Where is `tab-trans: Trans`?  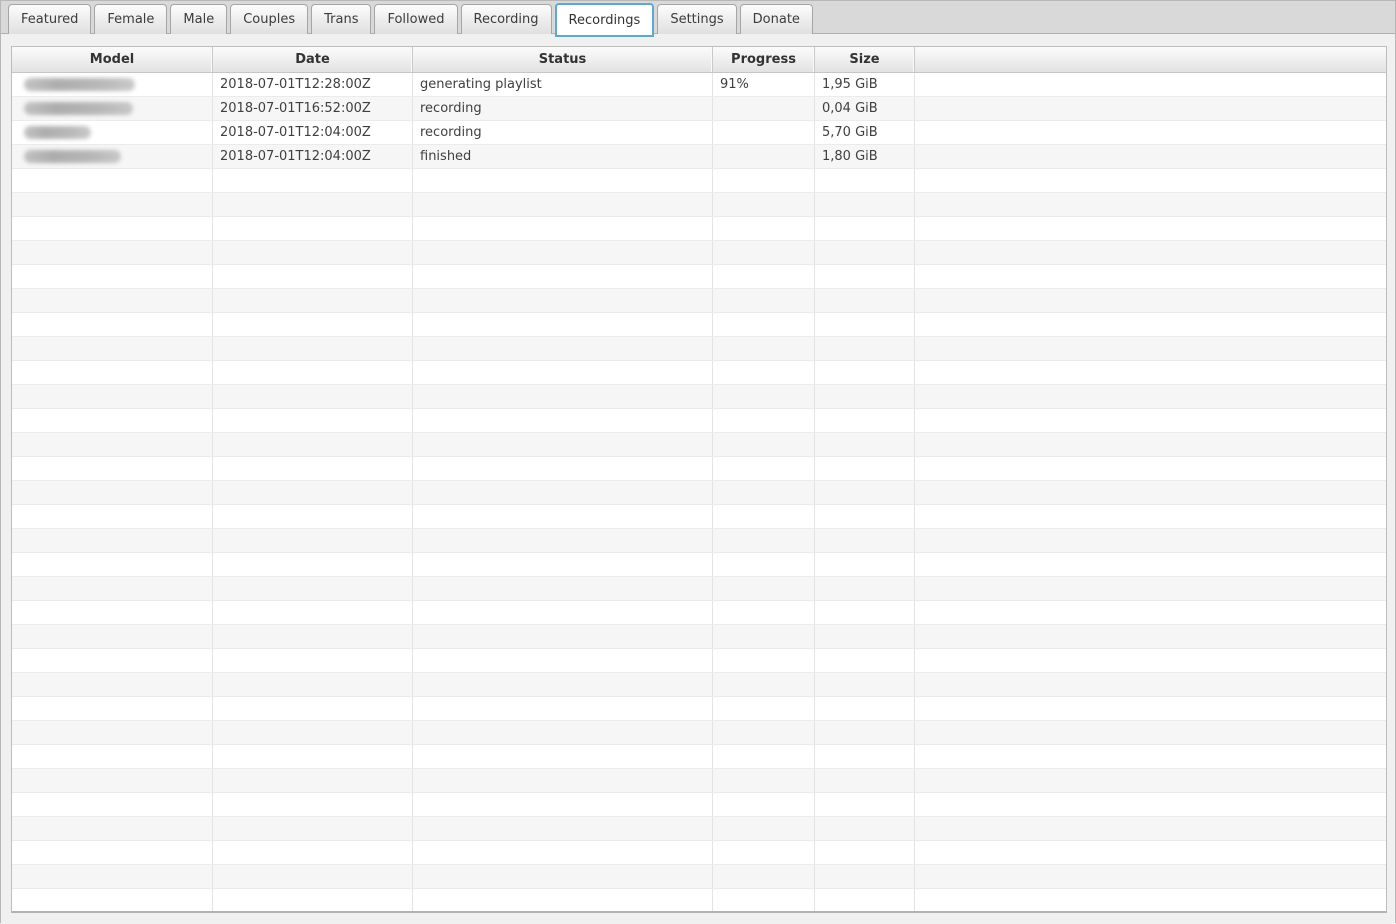
tab-trans: Trans is located at coordinates (341, 19).